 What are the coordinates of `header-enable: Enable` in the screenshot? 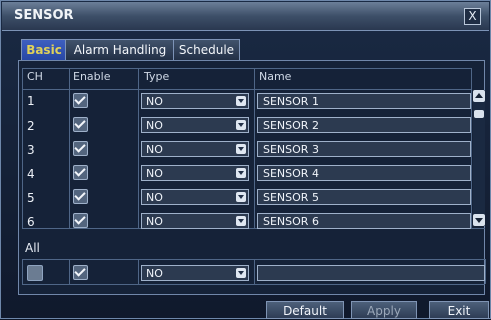 It's located at (92, 76).